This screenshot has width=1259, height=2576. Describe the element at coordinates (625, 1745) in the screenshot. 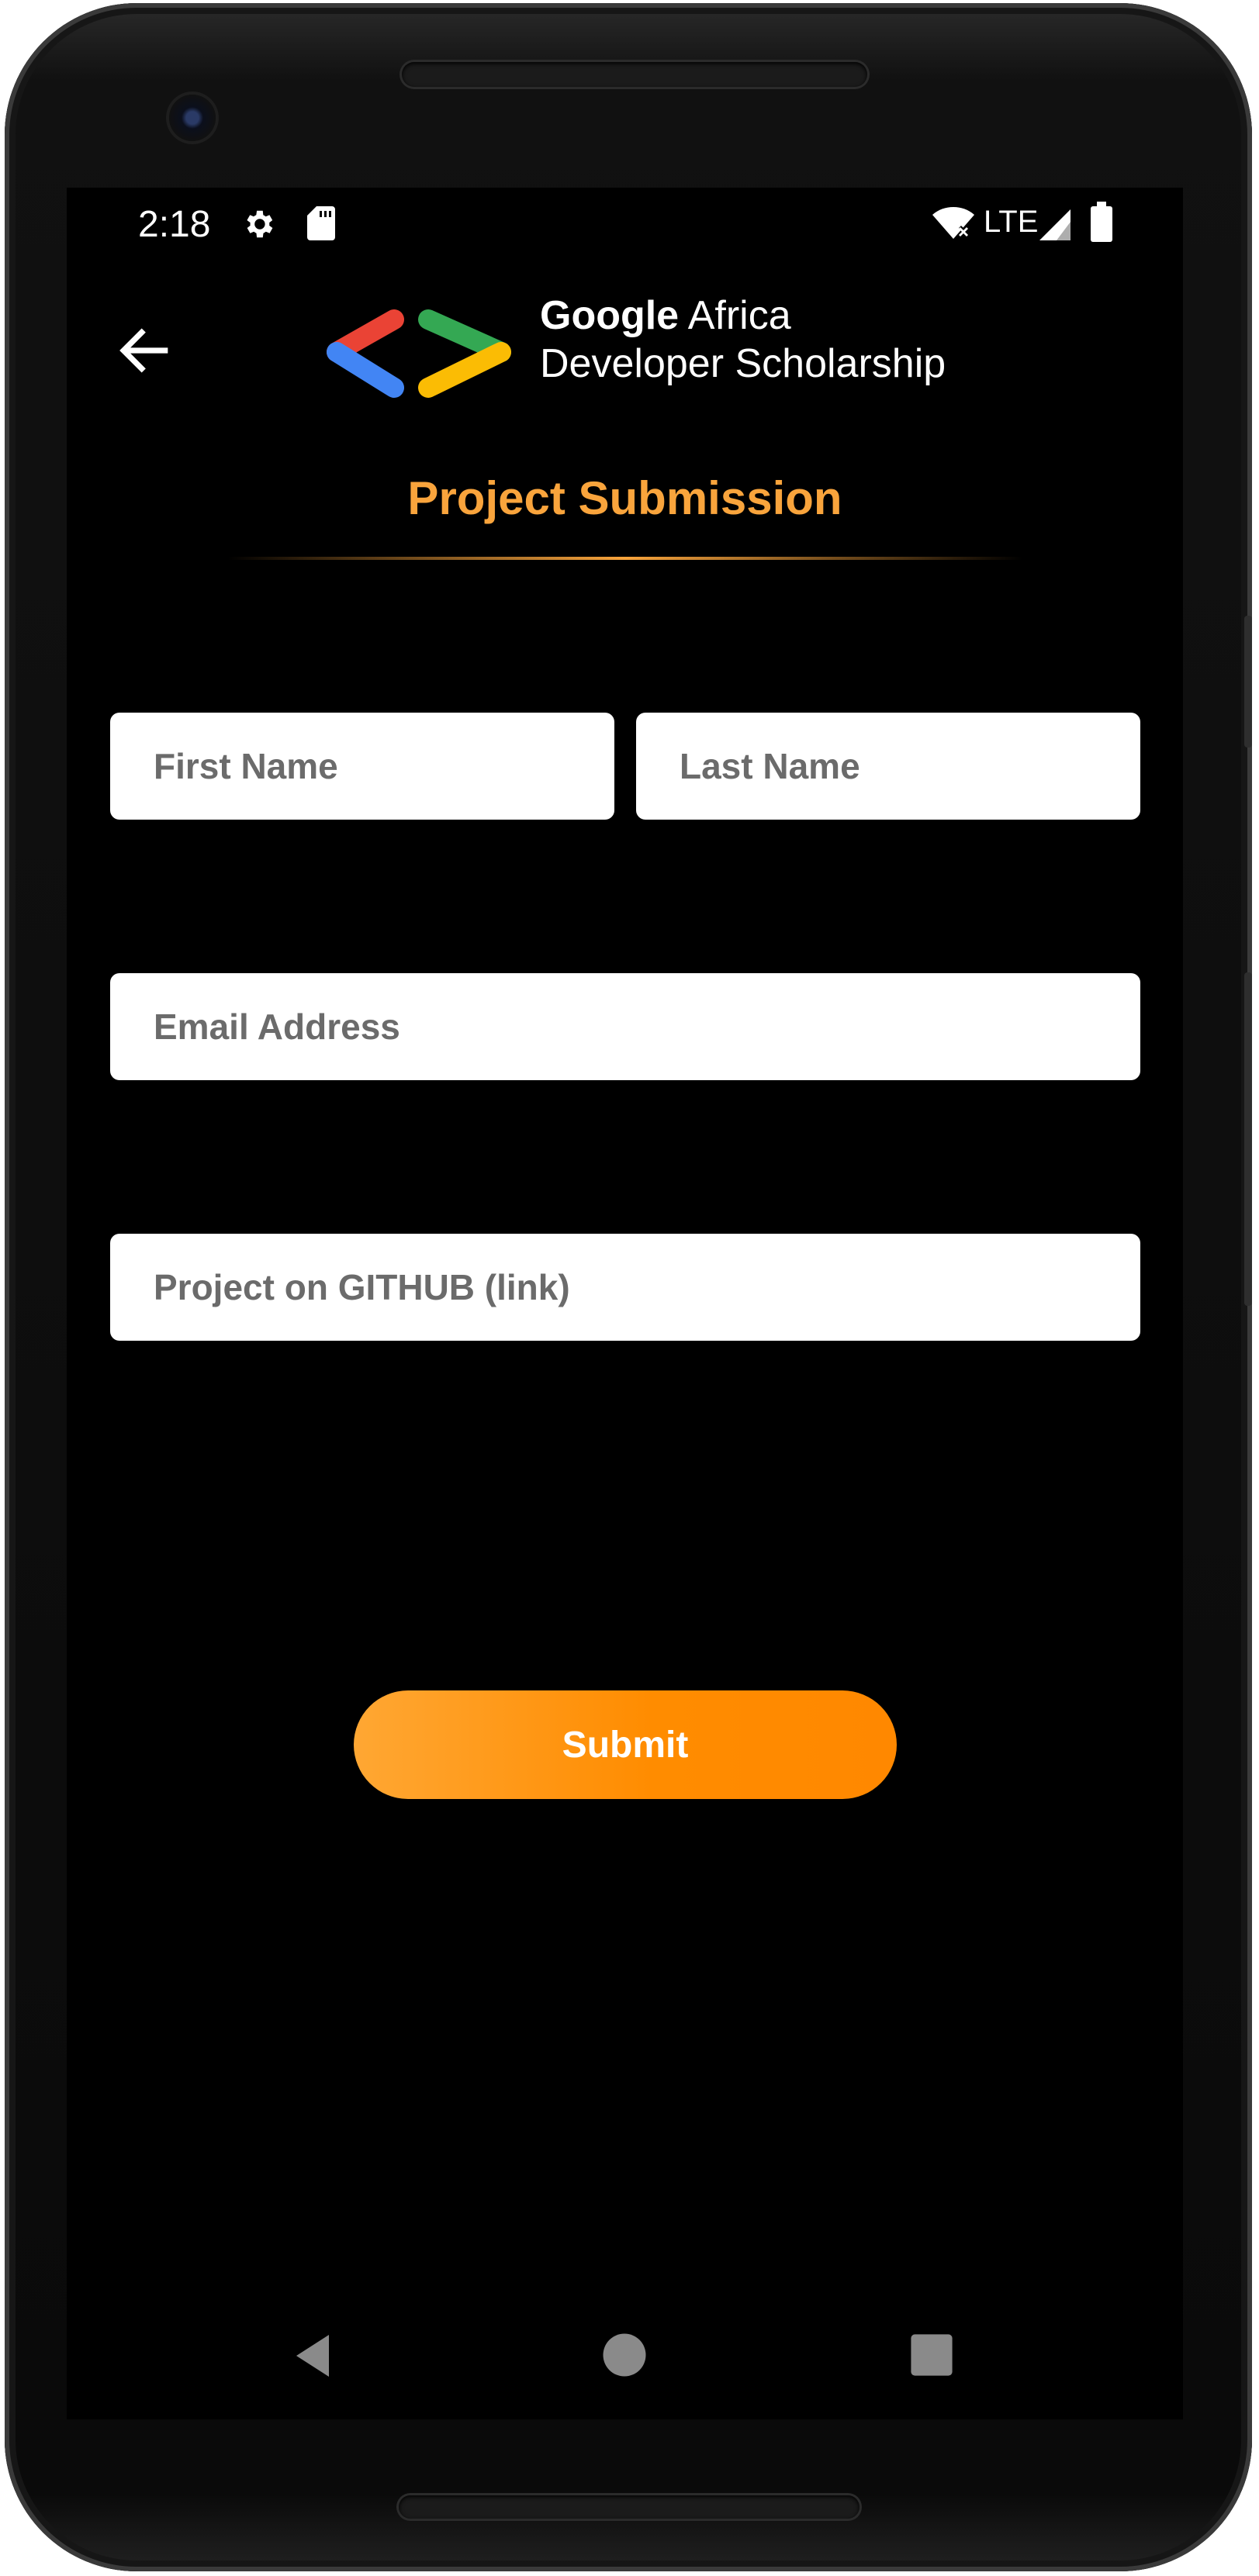

I see `submit-button: Submit` at that location.